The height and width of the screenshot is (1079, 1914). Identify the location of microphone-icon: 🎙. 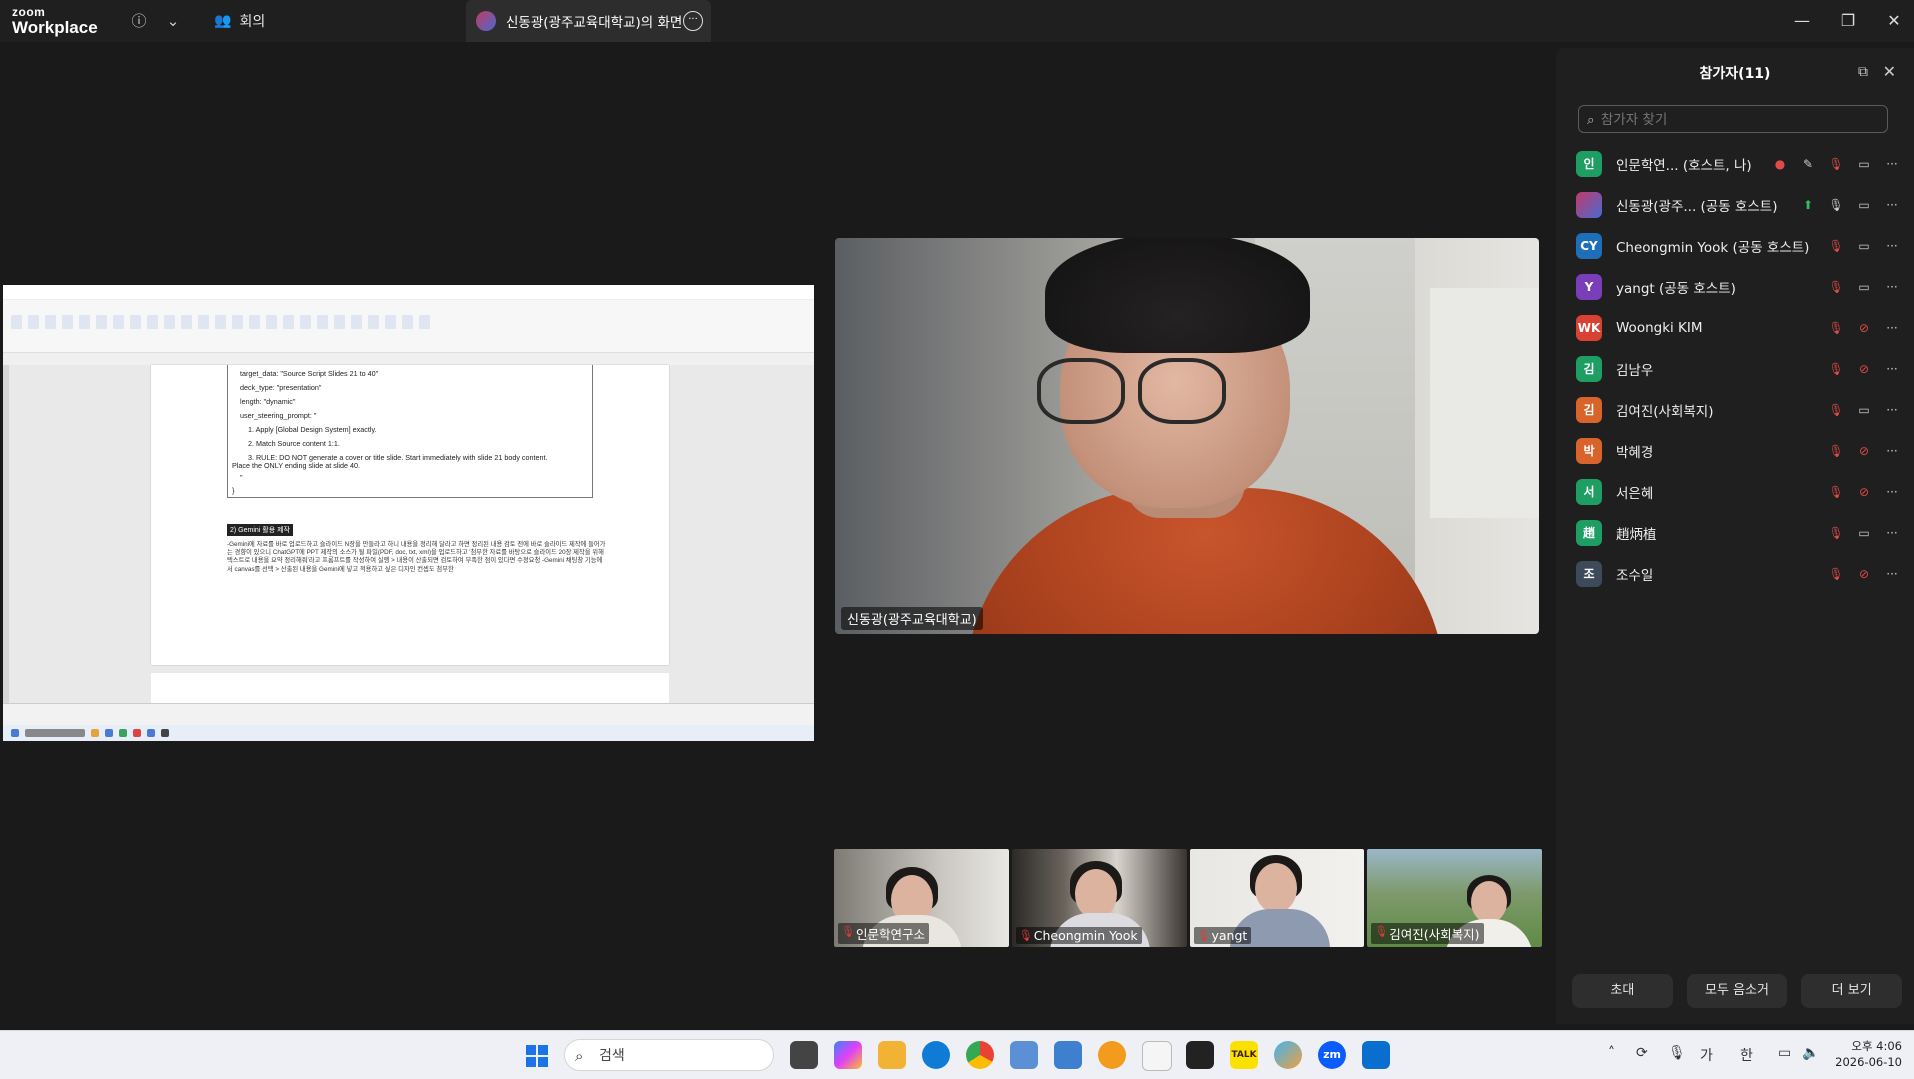
(1677, 1053).